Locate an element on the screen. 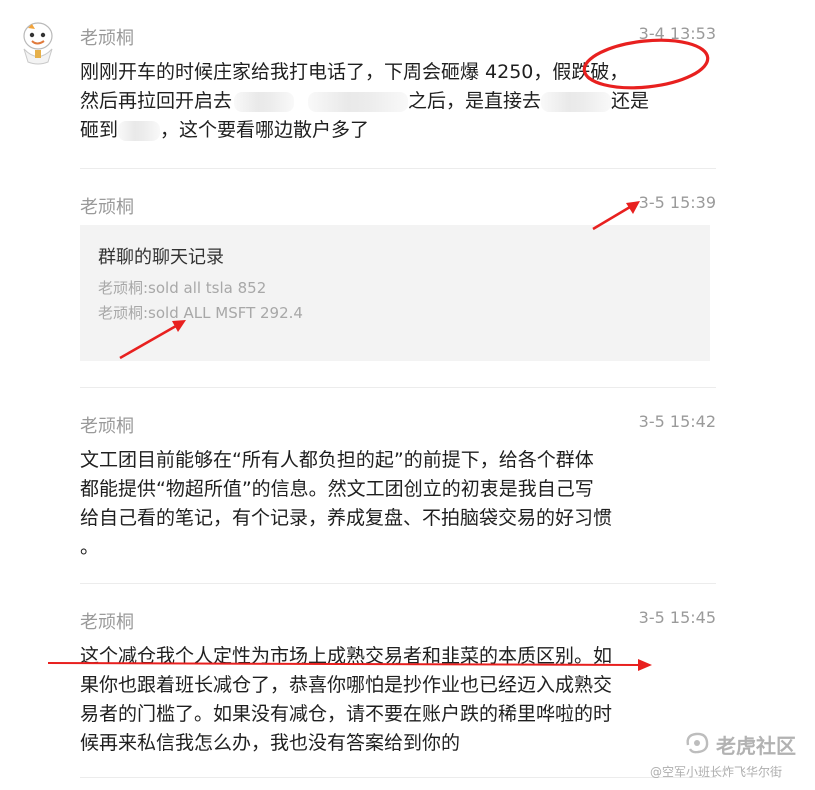  message-line: 候再来私信我怎么办，我也没有答案给到你的 is located at coordinates (270, 743).